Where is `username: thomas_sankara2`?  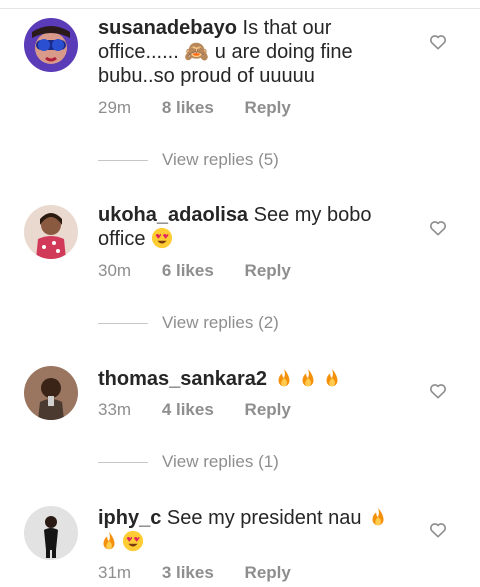
username: thomas_sankara2 is located at coordinates (182, 379).